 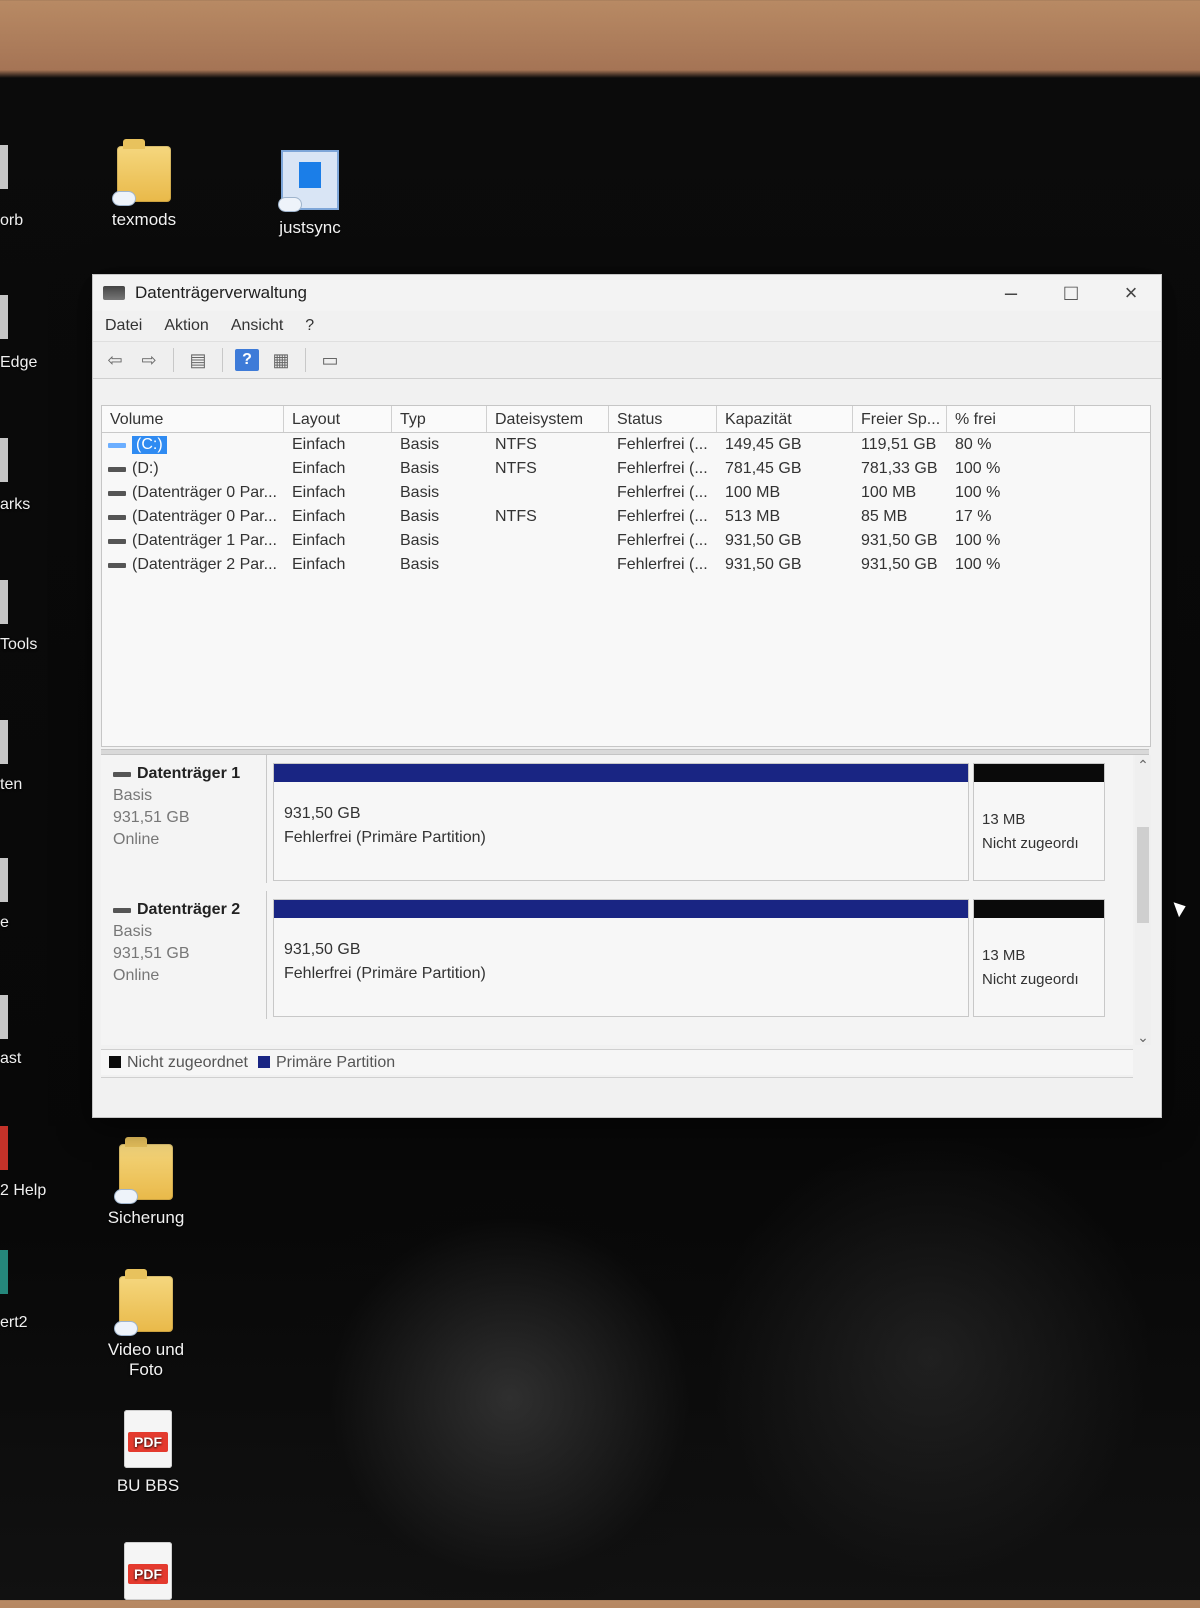 I want to click on window-titlebar: Datenträgerverwaltung – □ ×, so click(x=627, y=293).